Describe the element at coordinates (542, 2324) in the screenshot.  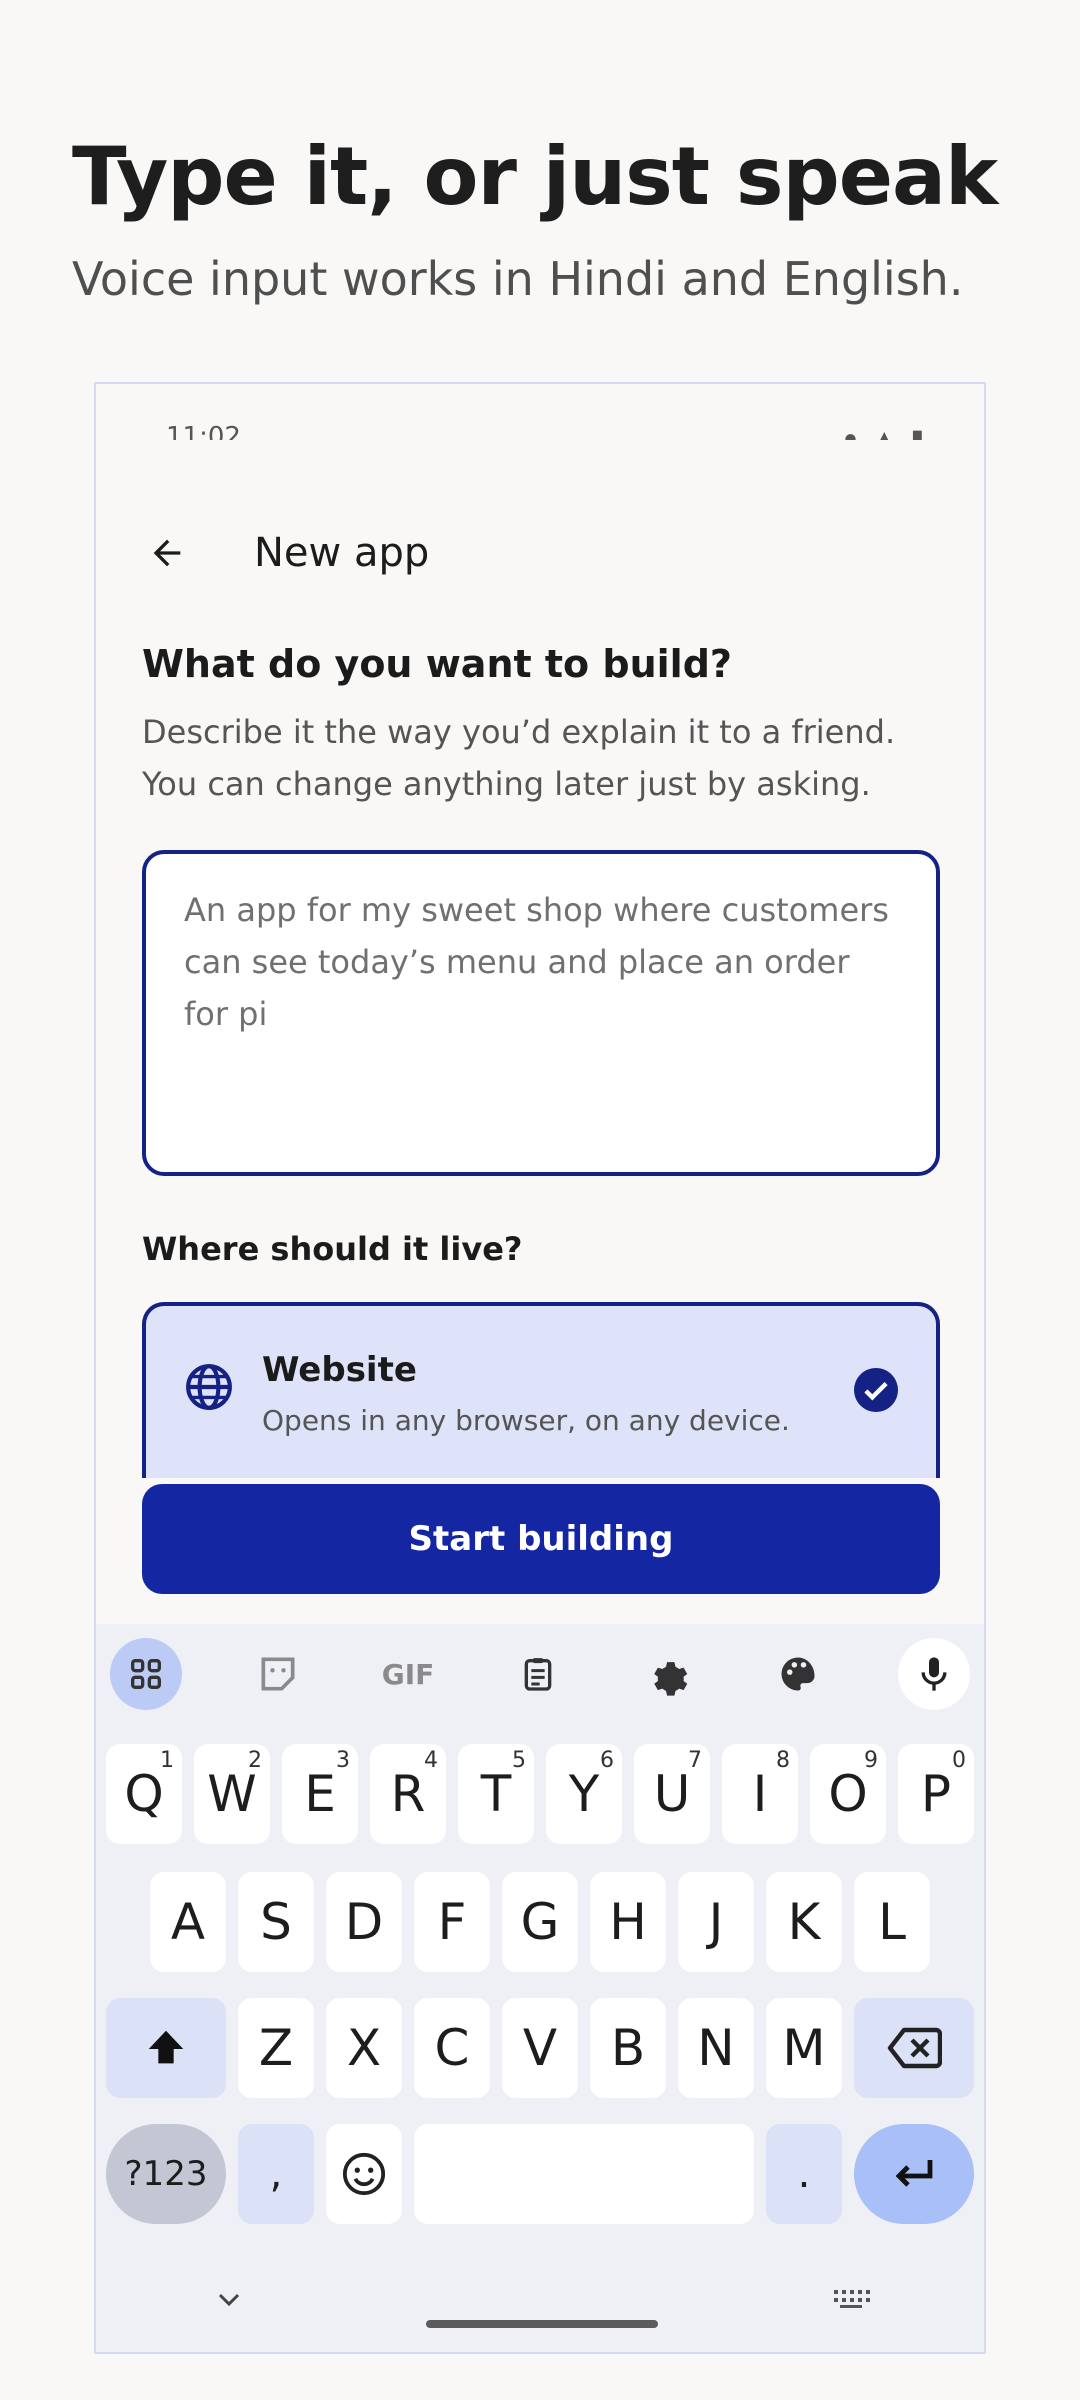
I see `home-indicator` at that location.